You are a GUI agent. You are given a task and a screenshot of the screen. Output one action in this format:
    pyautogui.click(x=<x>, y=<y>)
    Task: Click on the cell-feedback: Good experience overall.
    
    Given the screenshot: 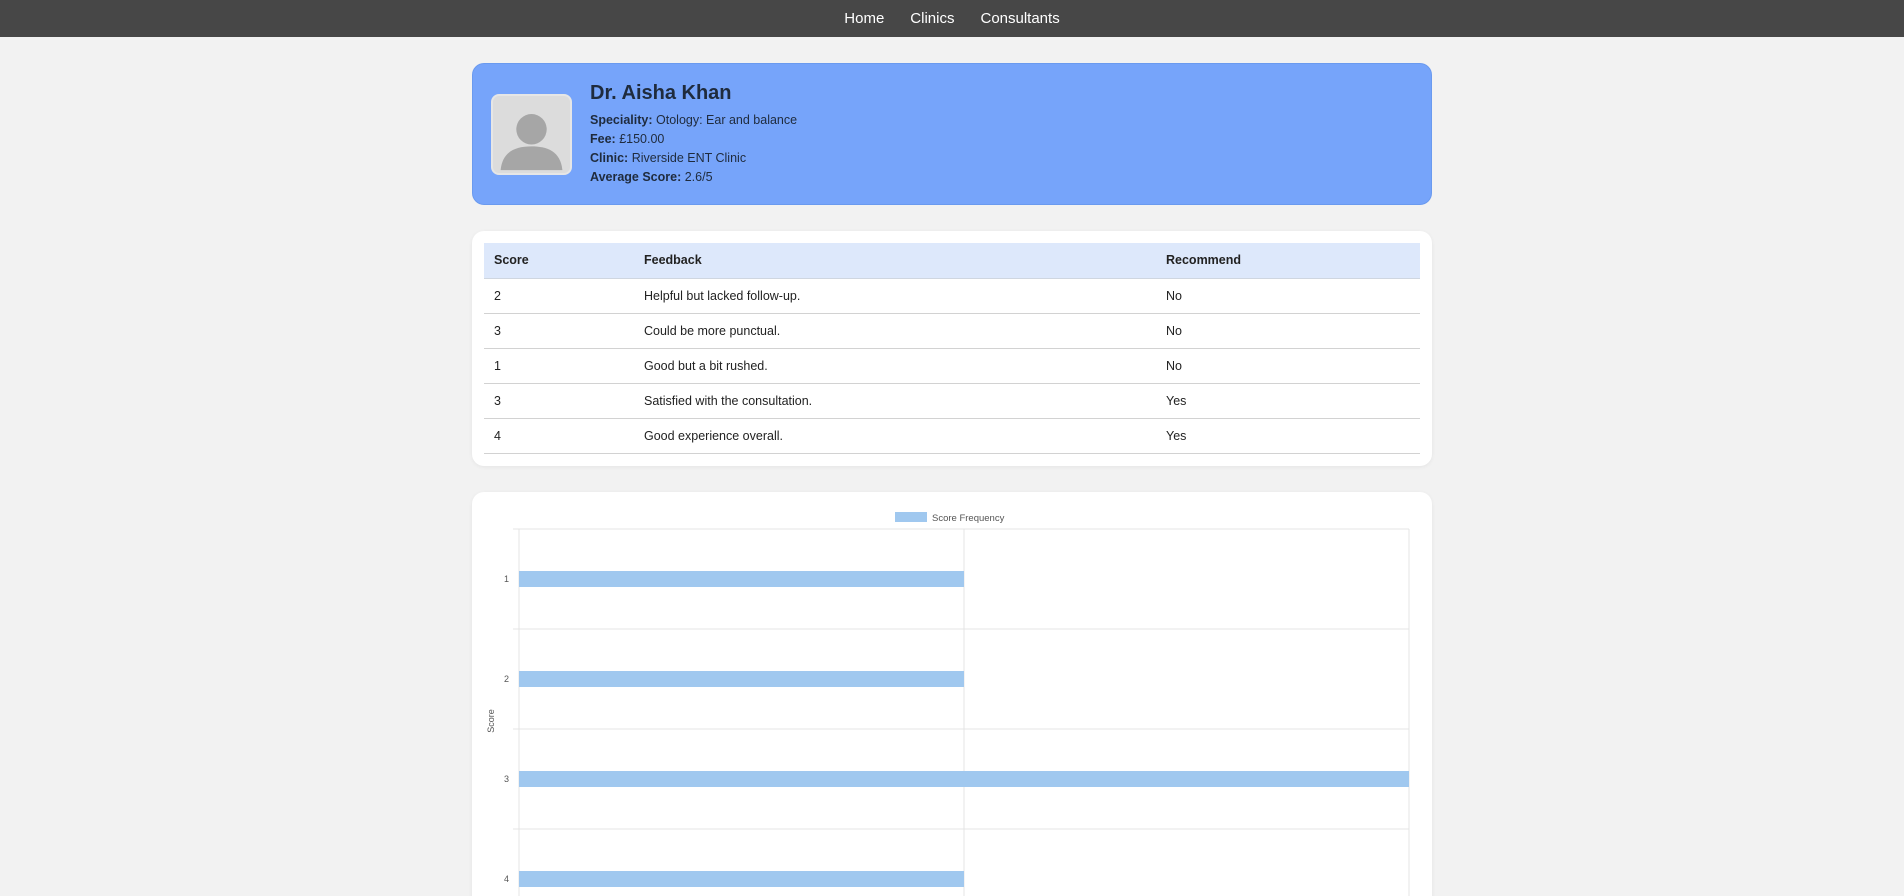 What is the action you would take?
    pyautogui.click(x=895, y=436)
    